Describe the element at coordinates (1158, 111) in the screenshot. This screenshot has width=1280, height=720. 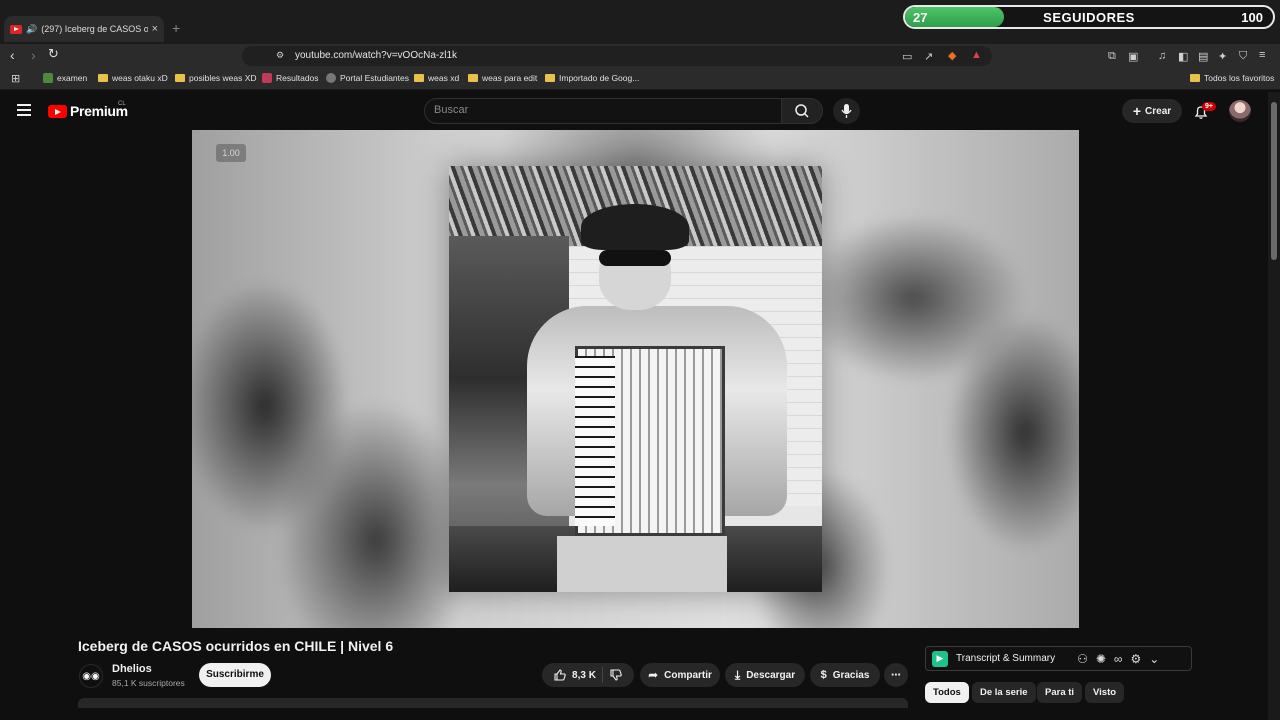
I see `create-label: Crear` at that location.